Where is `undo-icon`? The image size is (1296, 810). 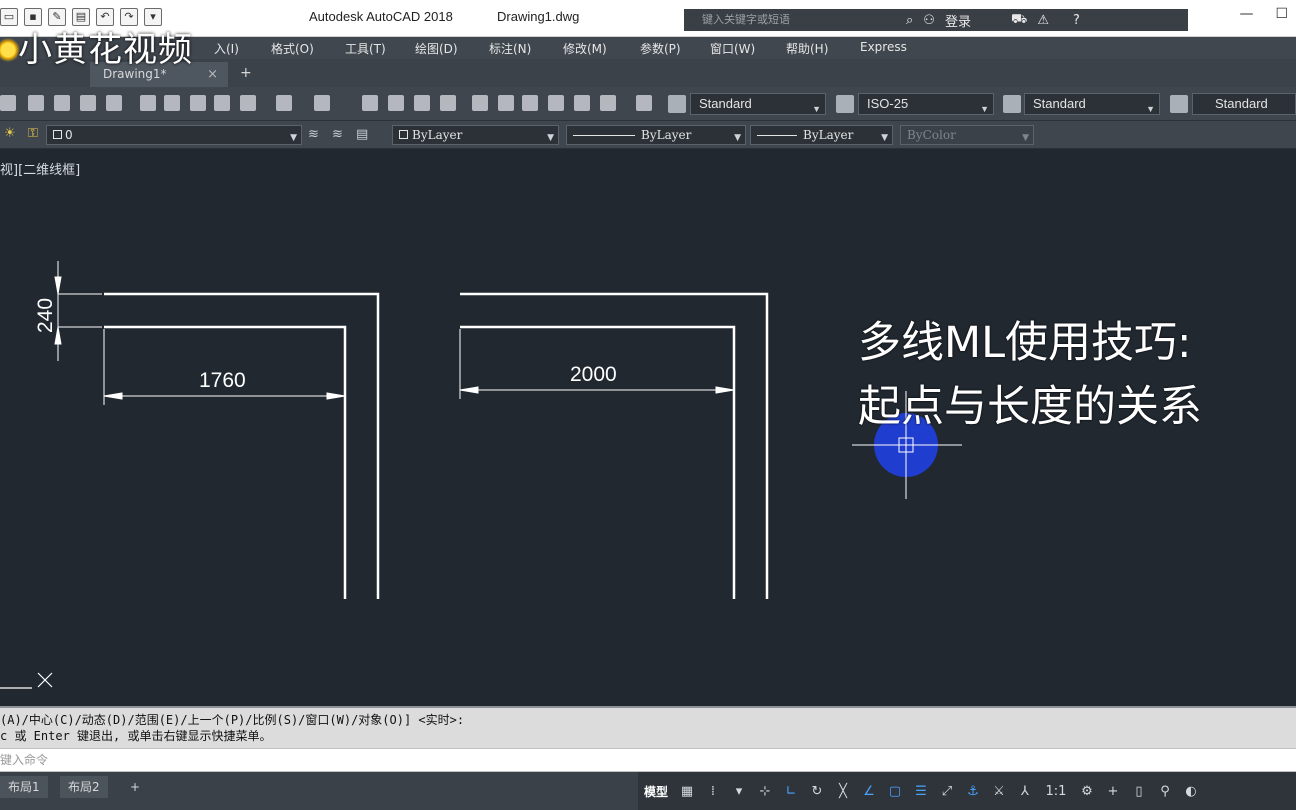 undo-icon is located at coordinates (284, 103).